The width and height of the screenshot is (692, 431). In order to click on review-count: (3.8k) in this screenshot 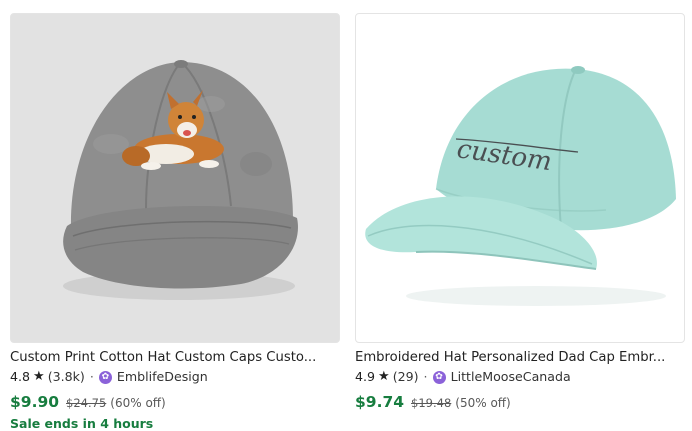, I will do `click(66, 376)`.